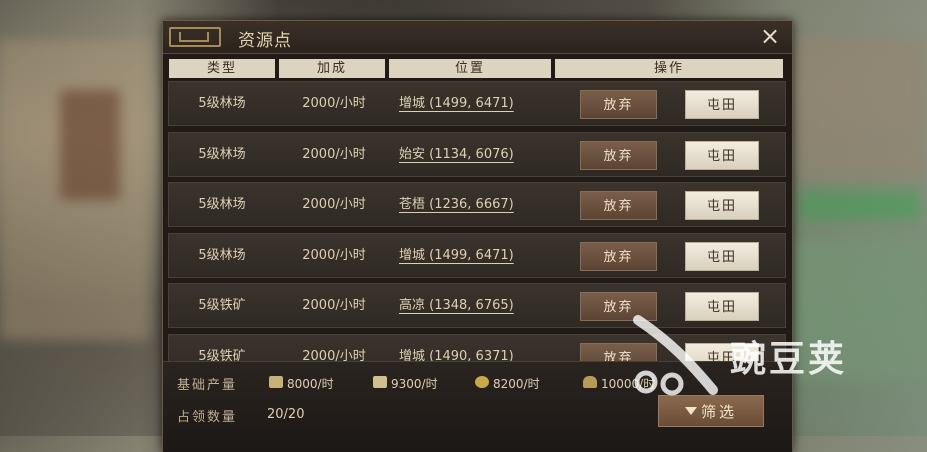 The height and width of the screenshot is (452, 927). I want to click on header-actions: 操作, so click(669, 68).